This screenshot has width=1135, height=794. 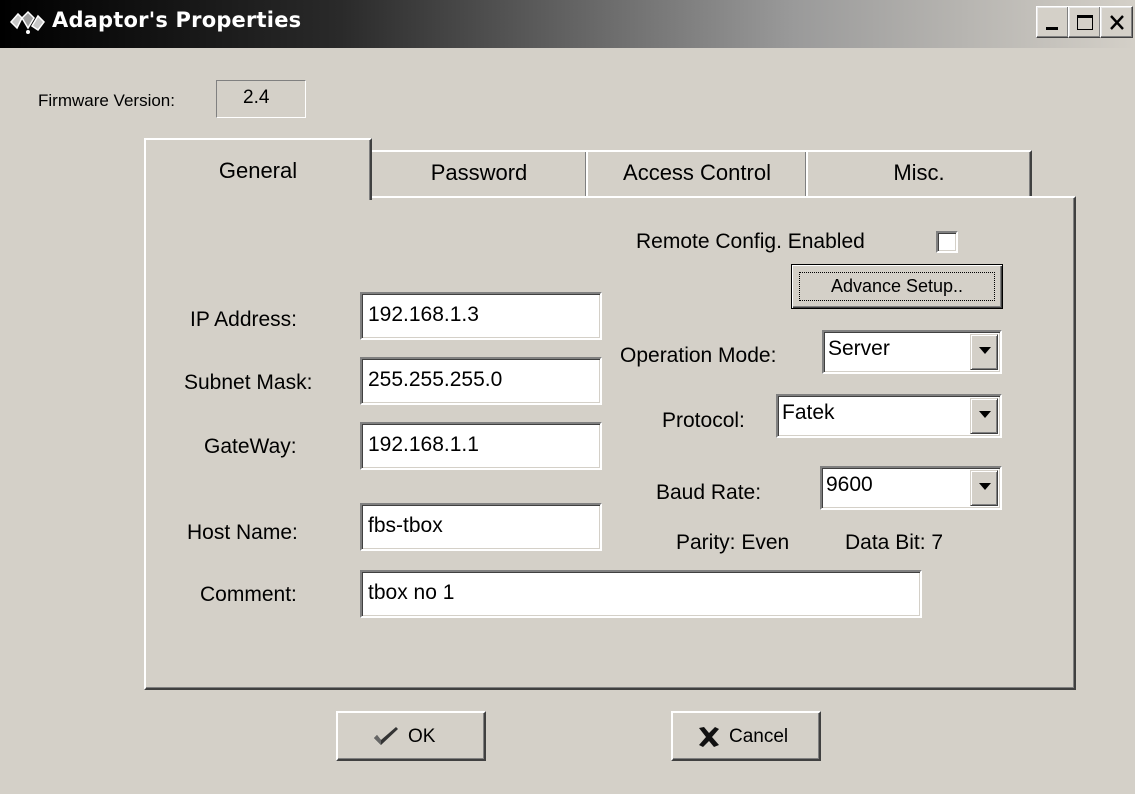 I want to click on tab-misc: Misc., so click(x=919, y=173).